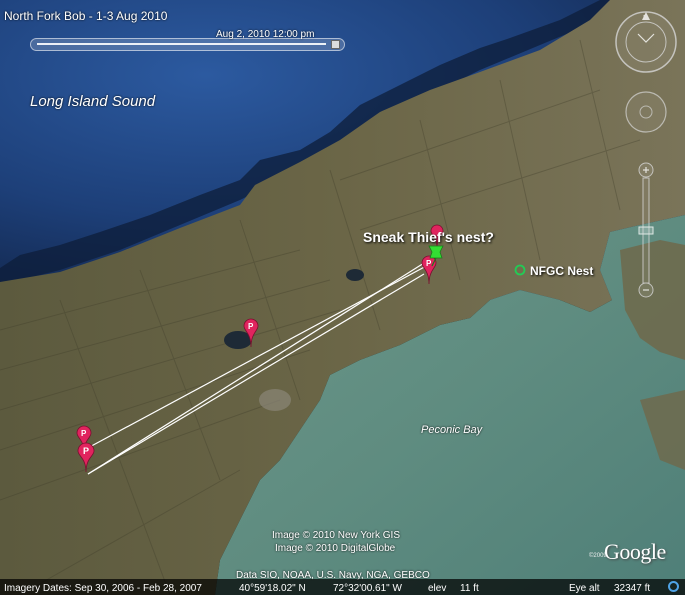 This screenshot has height=595, width=685. I want to click on peconic-bay-label: Peconic Bay, so click(452, 430).